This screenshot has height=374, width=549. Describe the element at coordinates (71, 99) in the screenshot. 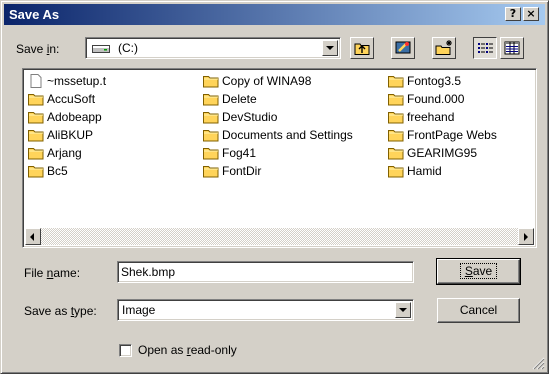

I see `file-name: AccuSoft` at that location.